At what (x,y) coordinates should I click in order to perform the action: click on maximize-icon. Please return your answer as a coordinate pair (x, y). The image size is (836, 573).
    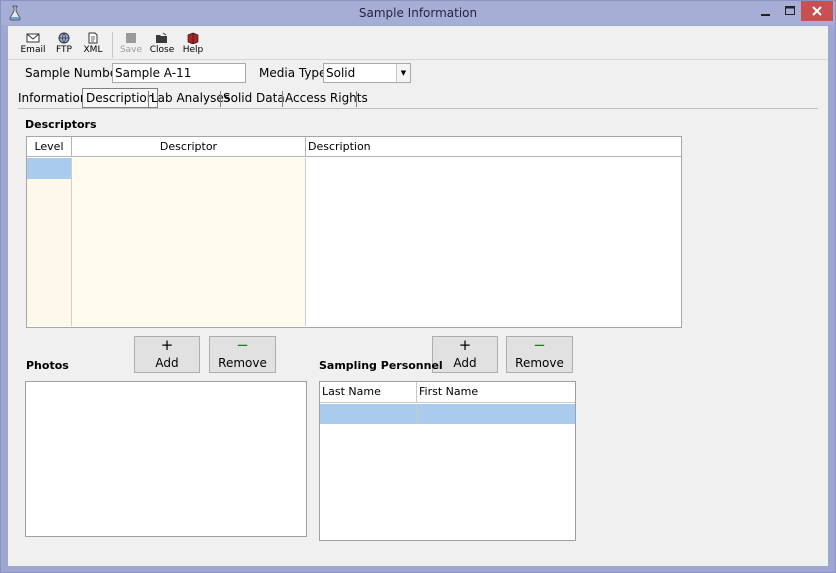
    Looking at the image, I should click on (790, 10).